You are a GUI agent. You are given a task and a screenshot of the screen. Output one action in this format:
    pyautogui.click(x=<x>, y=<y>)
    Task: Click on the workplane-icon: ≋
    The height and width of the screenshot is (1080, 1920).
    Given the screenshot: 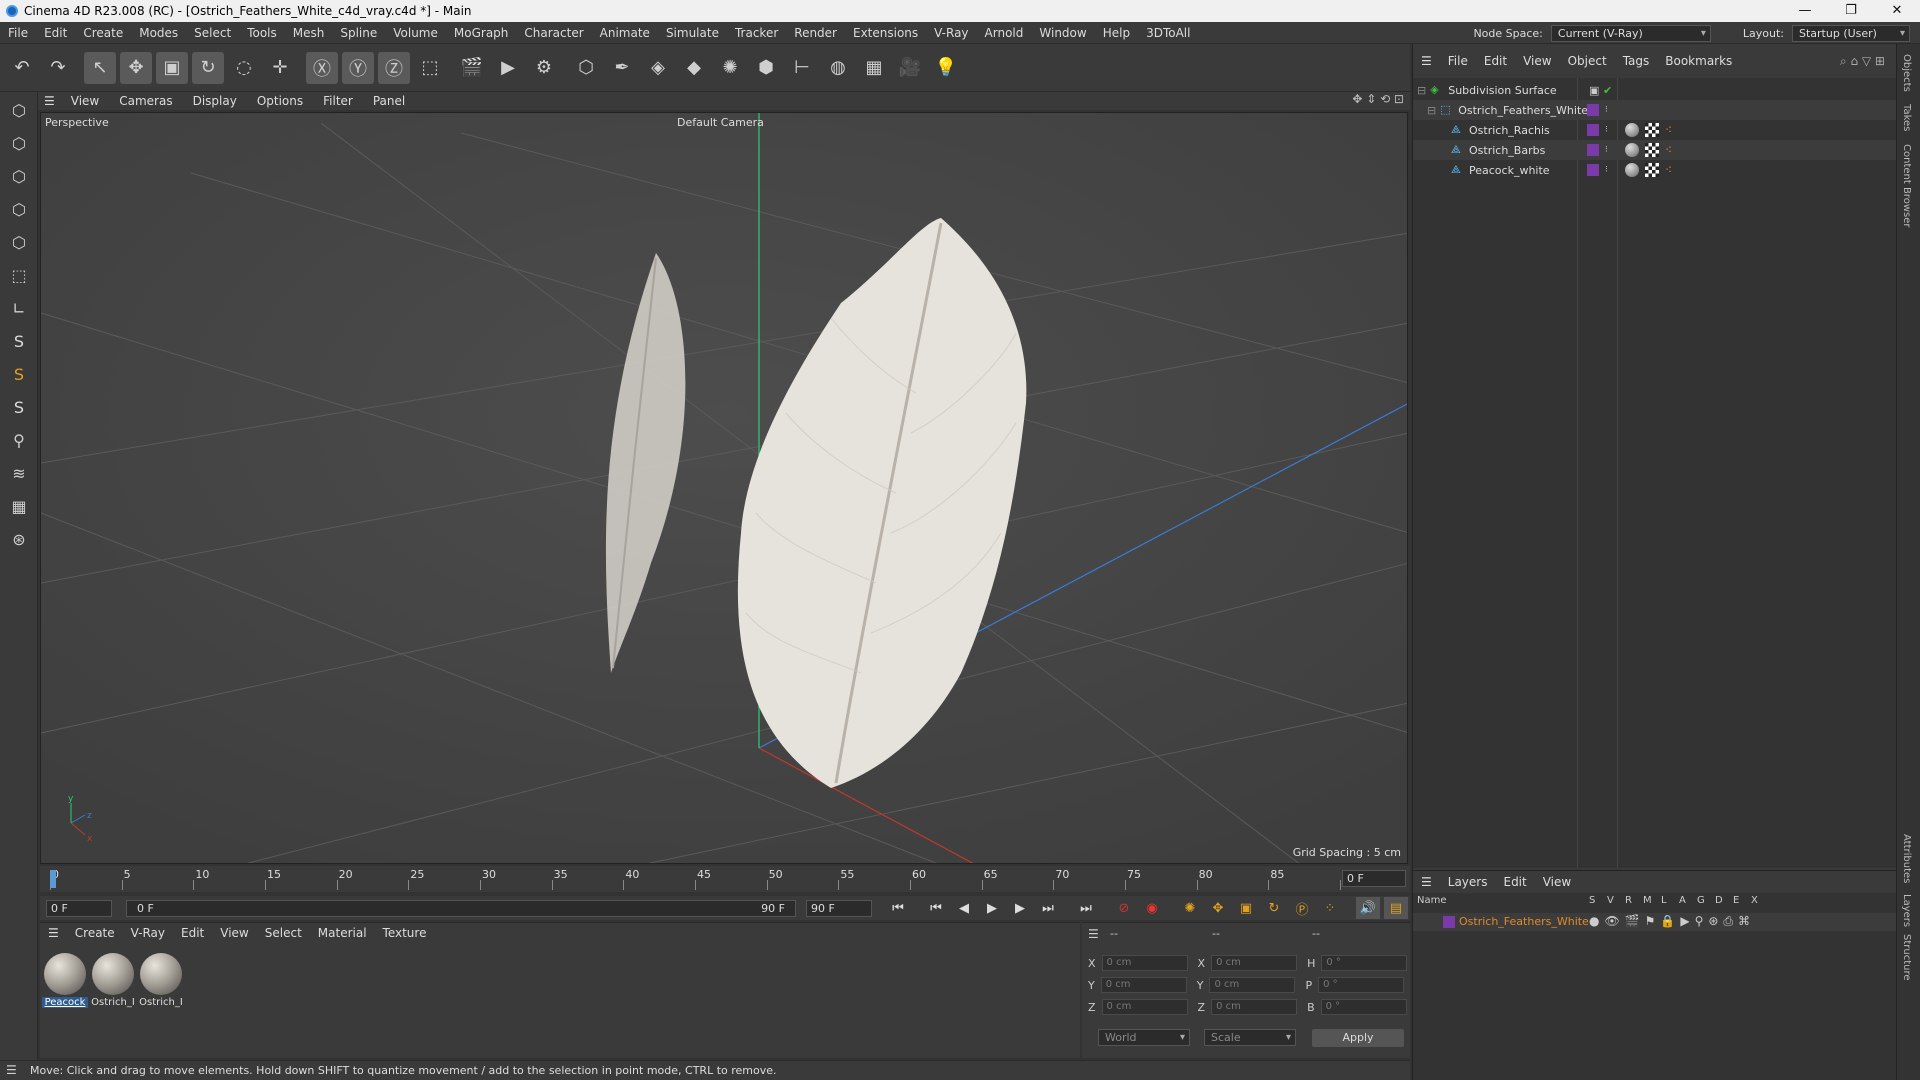 What is the action you would take?
    pyautogui.click(x=19, y=473)
    